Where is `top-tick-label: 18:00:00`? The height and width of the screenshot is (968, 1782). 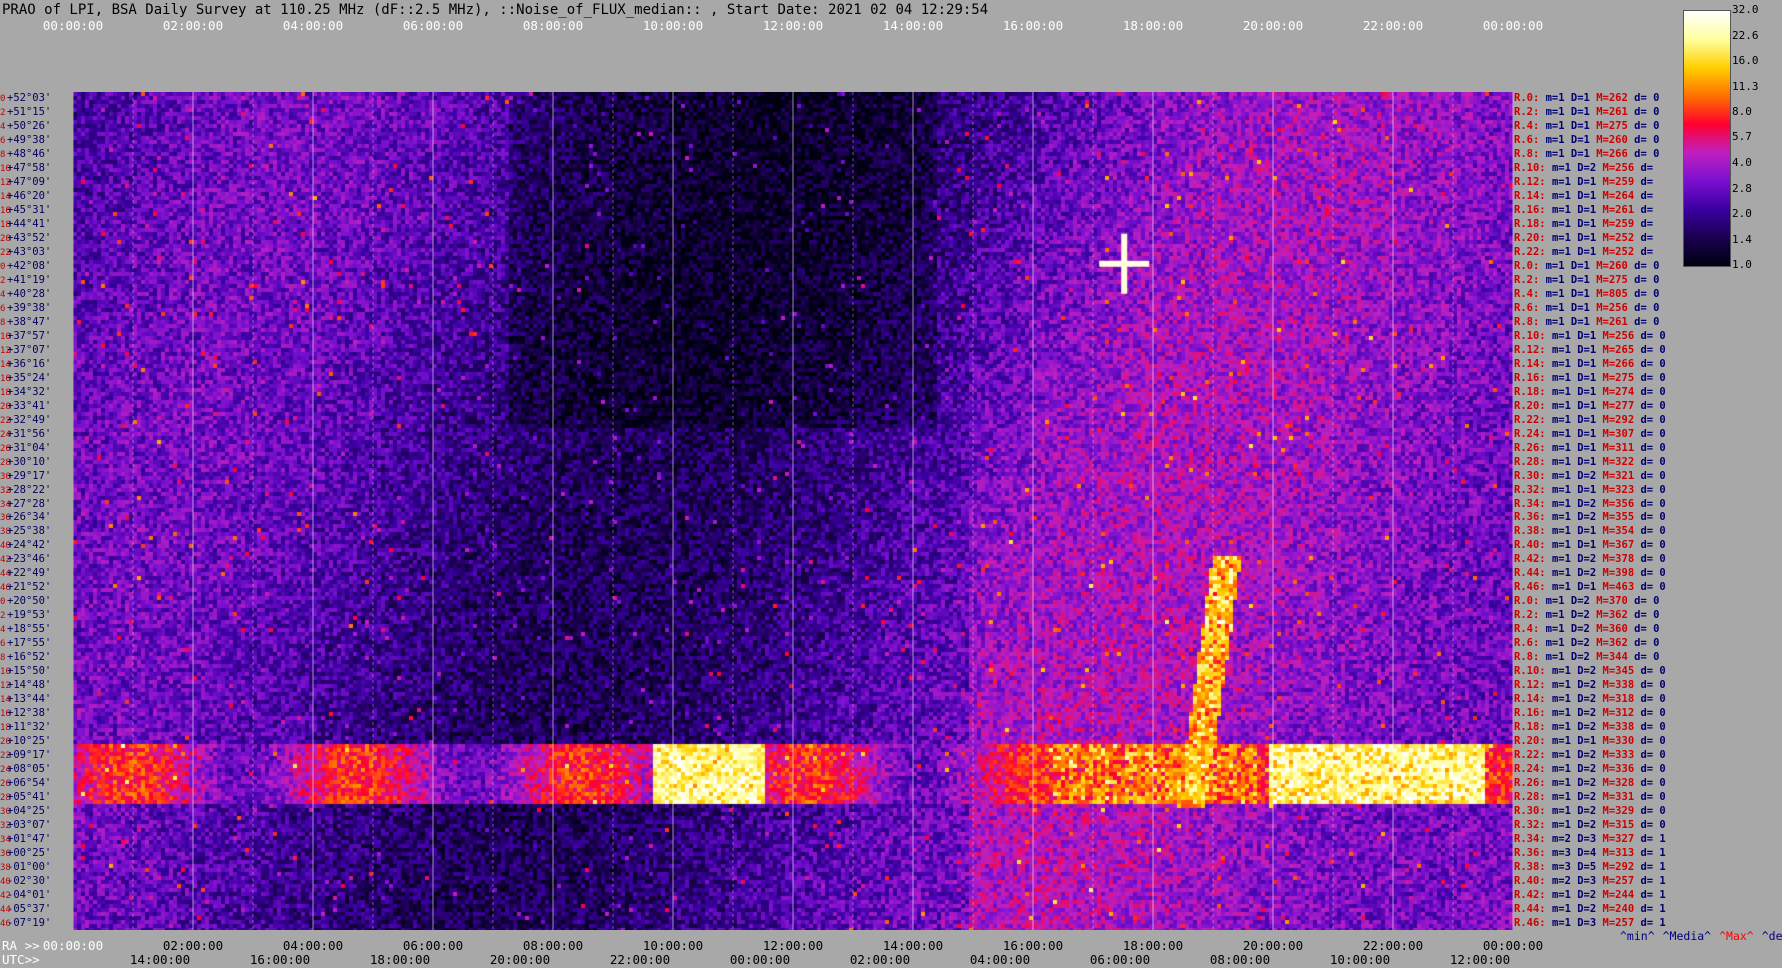 top-tick-label: 18:00:00 is located at coordinates (1153, 25).